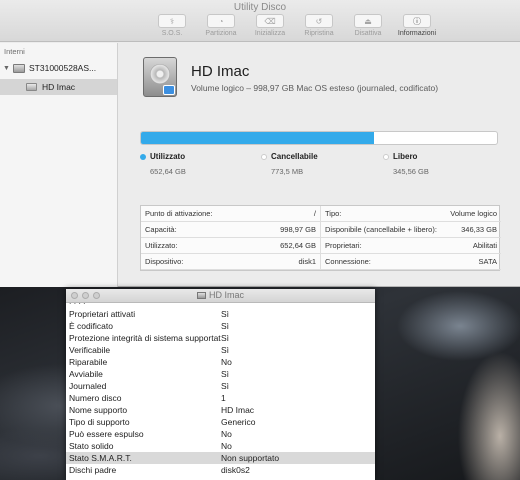  Describe the element at coordinates (235, 470) in the screenshot. I see `list-item-value: disk0s2` at that location.